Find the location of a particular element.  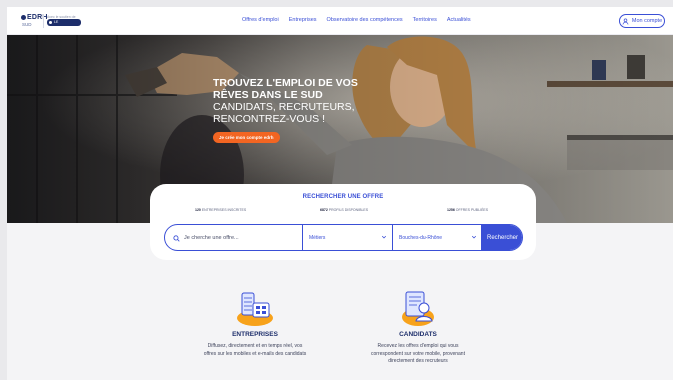

query-field is located at coordinates (233, 237).